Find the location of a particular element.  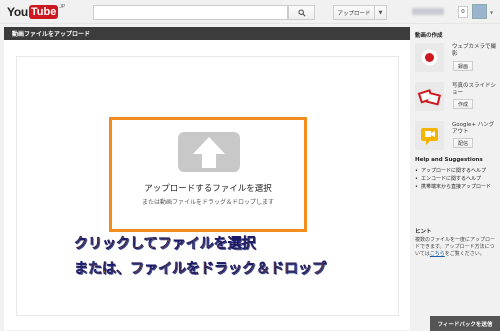

annotation-click-select: クリックしてファイルを選択 is located at coordinates (165, 244).